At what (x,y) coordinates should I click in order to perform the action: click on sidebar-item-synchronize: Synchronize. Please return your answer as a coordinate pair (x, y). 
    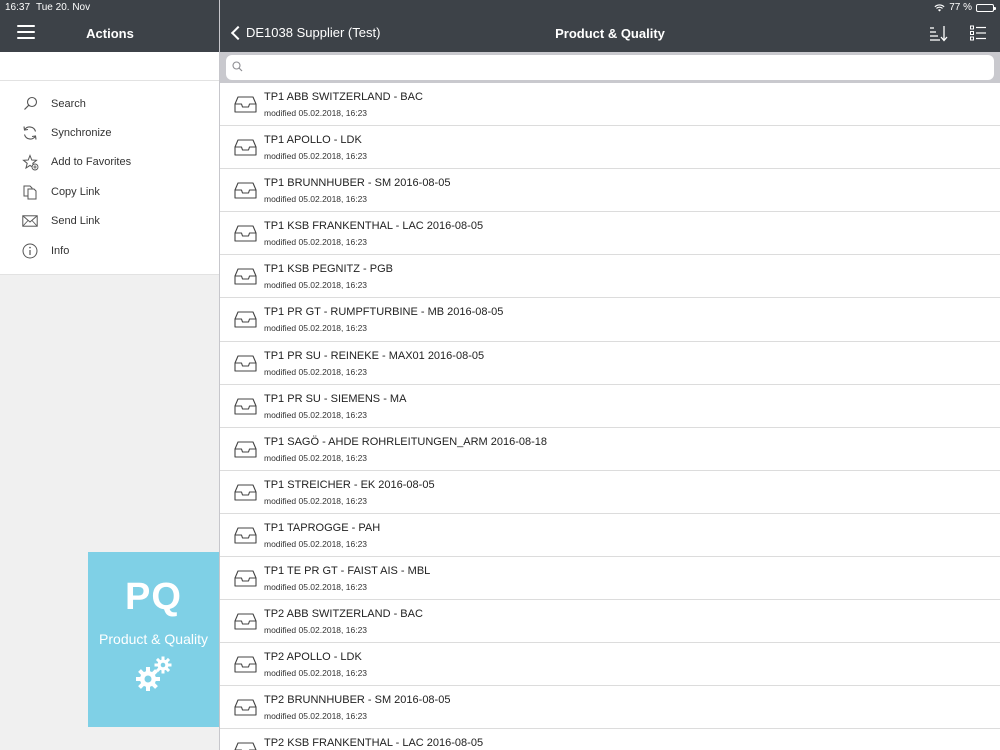
    Looking at the image, I should click on (109, 132).